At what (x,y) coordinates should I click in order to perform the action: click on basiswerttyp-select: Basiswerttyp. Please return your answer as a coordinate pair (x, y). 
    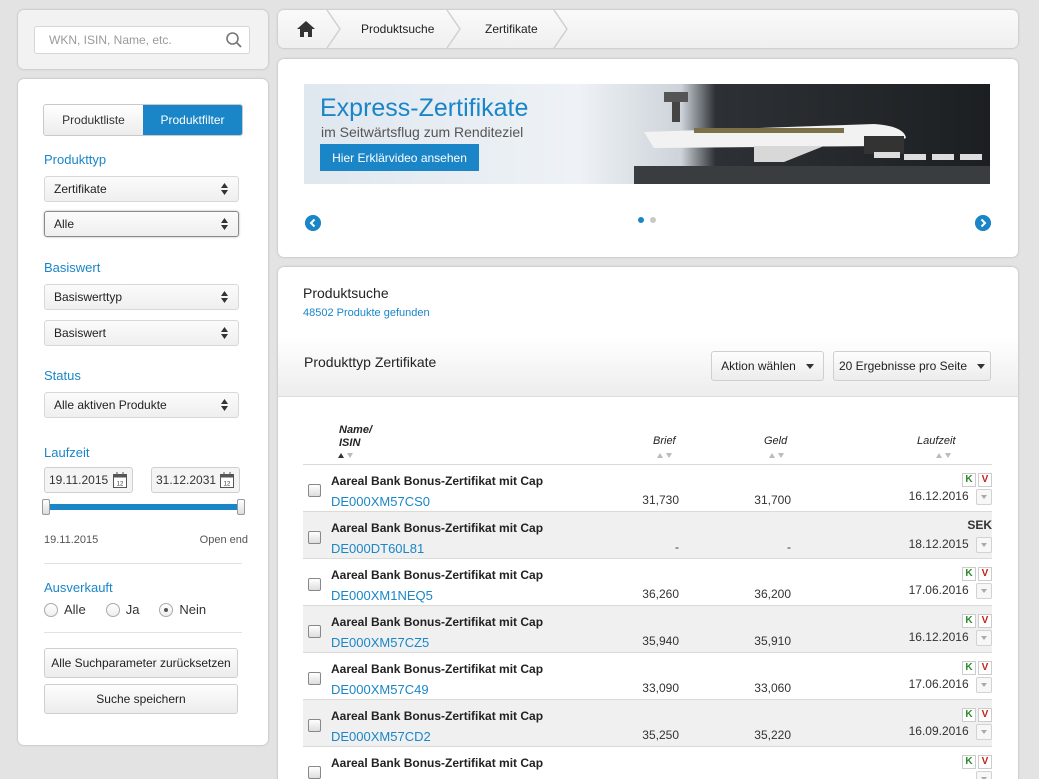
    Looking at the image, I should click on (141, 297).